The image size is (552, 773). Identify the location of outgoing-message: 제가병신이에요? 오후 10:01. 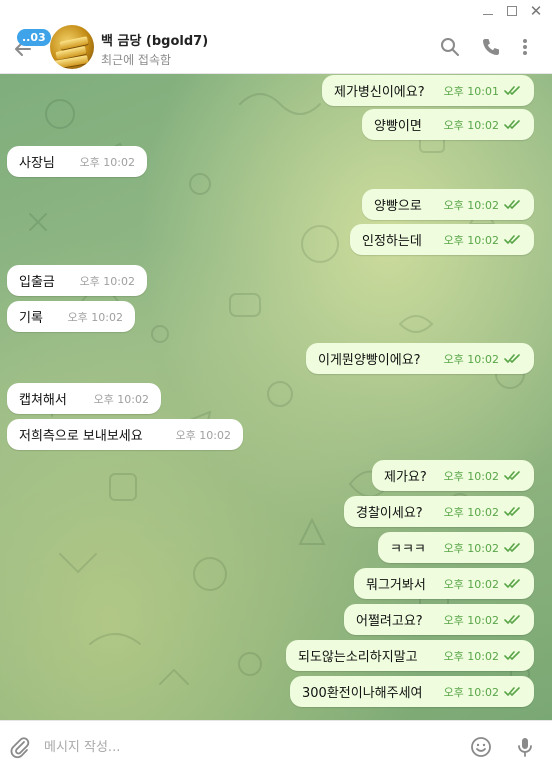
(428, 90).